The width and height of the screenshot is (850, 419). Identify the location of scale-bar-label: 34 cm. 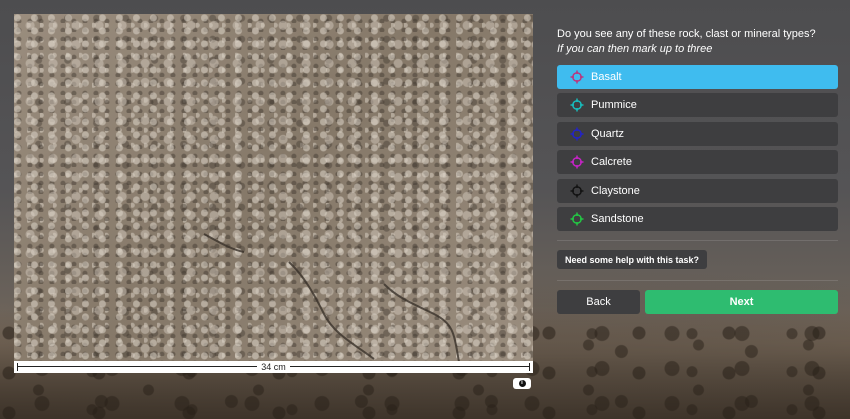
(273, 367).